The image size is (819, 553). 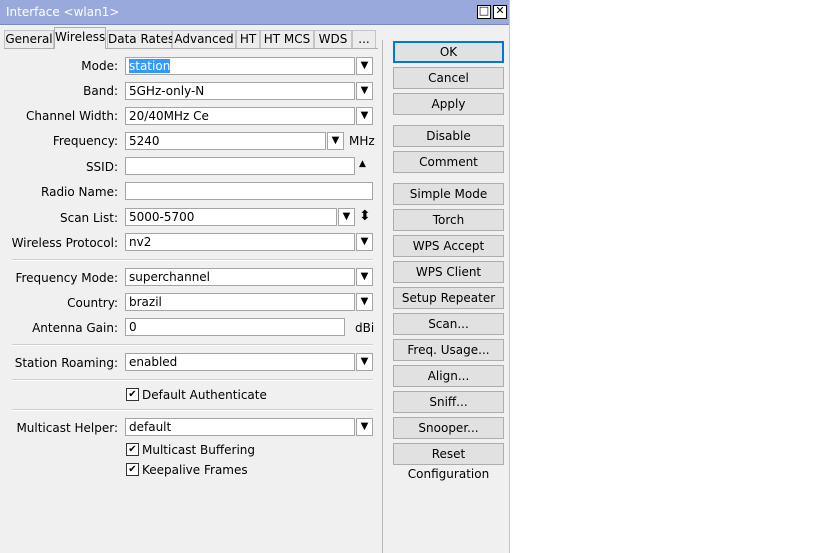 What do you see at coordinates (240, 302) in the screenshot?
I see `country-select: brazil` at bounding box center [240, 302].